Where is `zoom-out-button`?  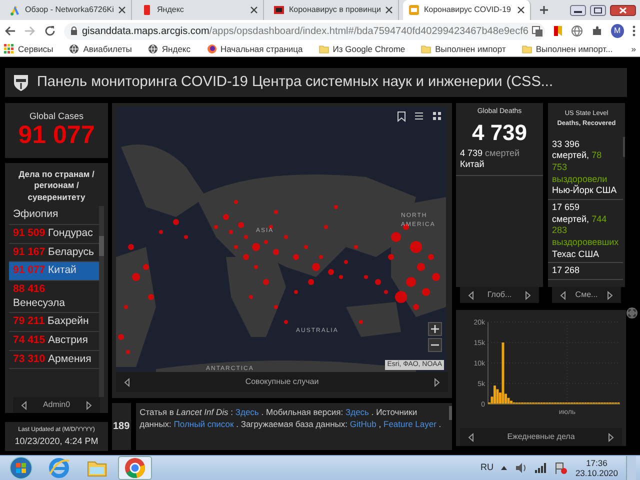
zoom-out-button is located at coordinates (435, 345).